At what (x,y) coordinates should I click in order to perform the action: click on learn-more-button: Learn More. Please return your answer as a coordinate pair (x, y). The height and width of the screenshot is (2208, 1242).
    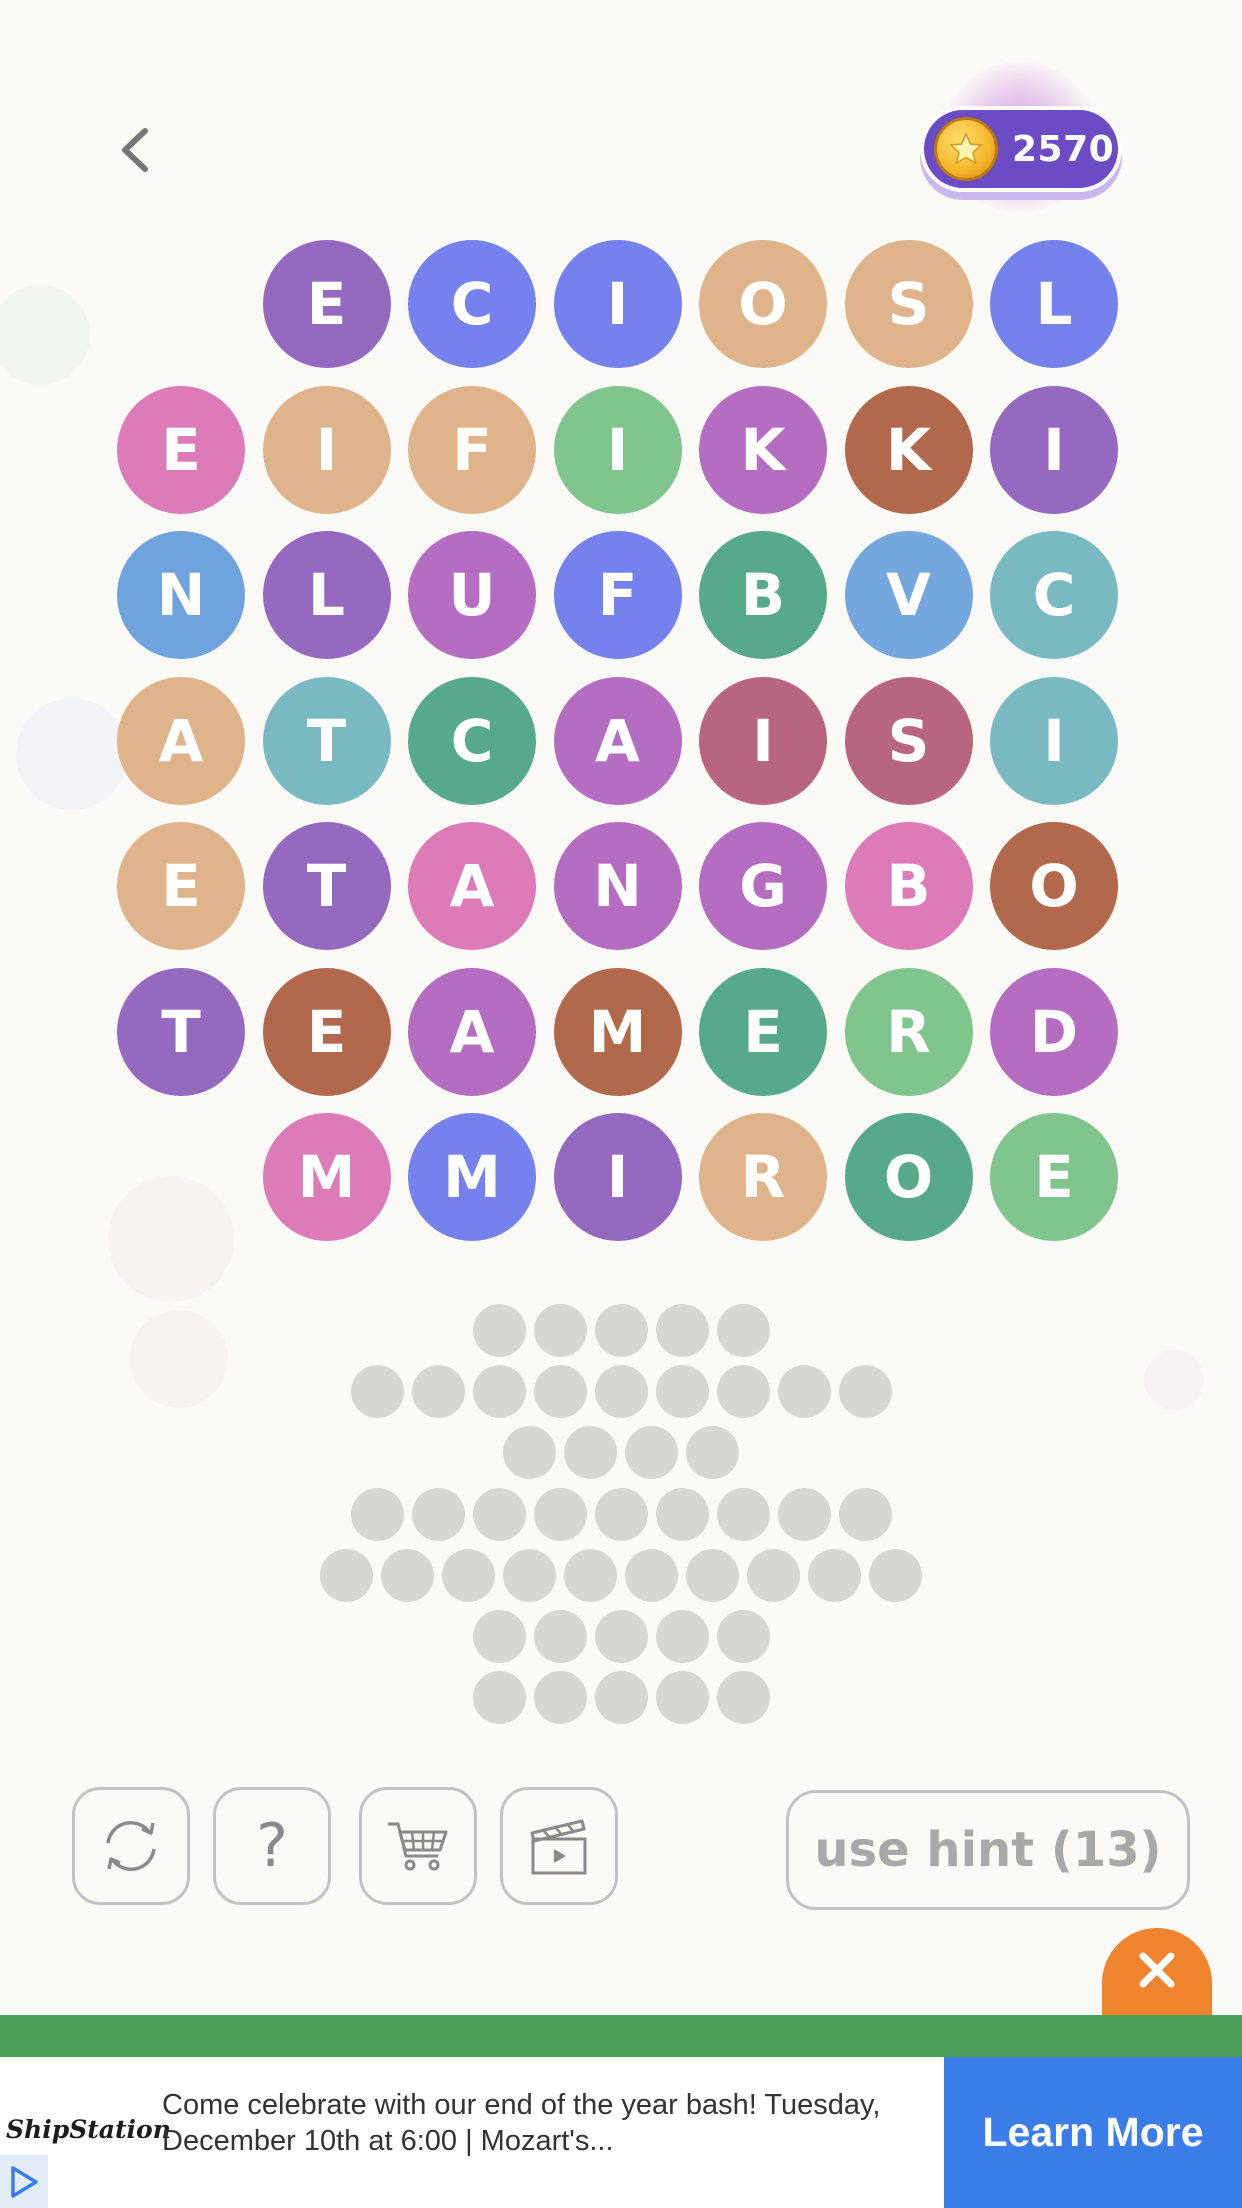
    Looking at the image, I should click on (1093, 2132).